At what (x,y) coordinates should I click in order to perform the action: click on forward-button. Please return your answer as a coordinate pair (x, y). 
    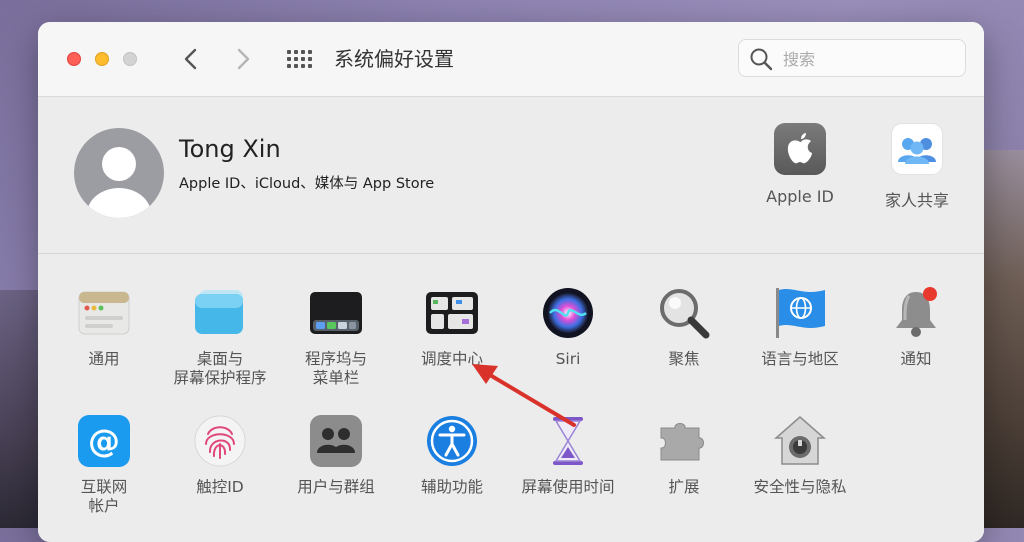
    Looking at the image, I should click on (243, 59).